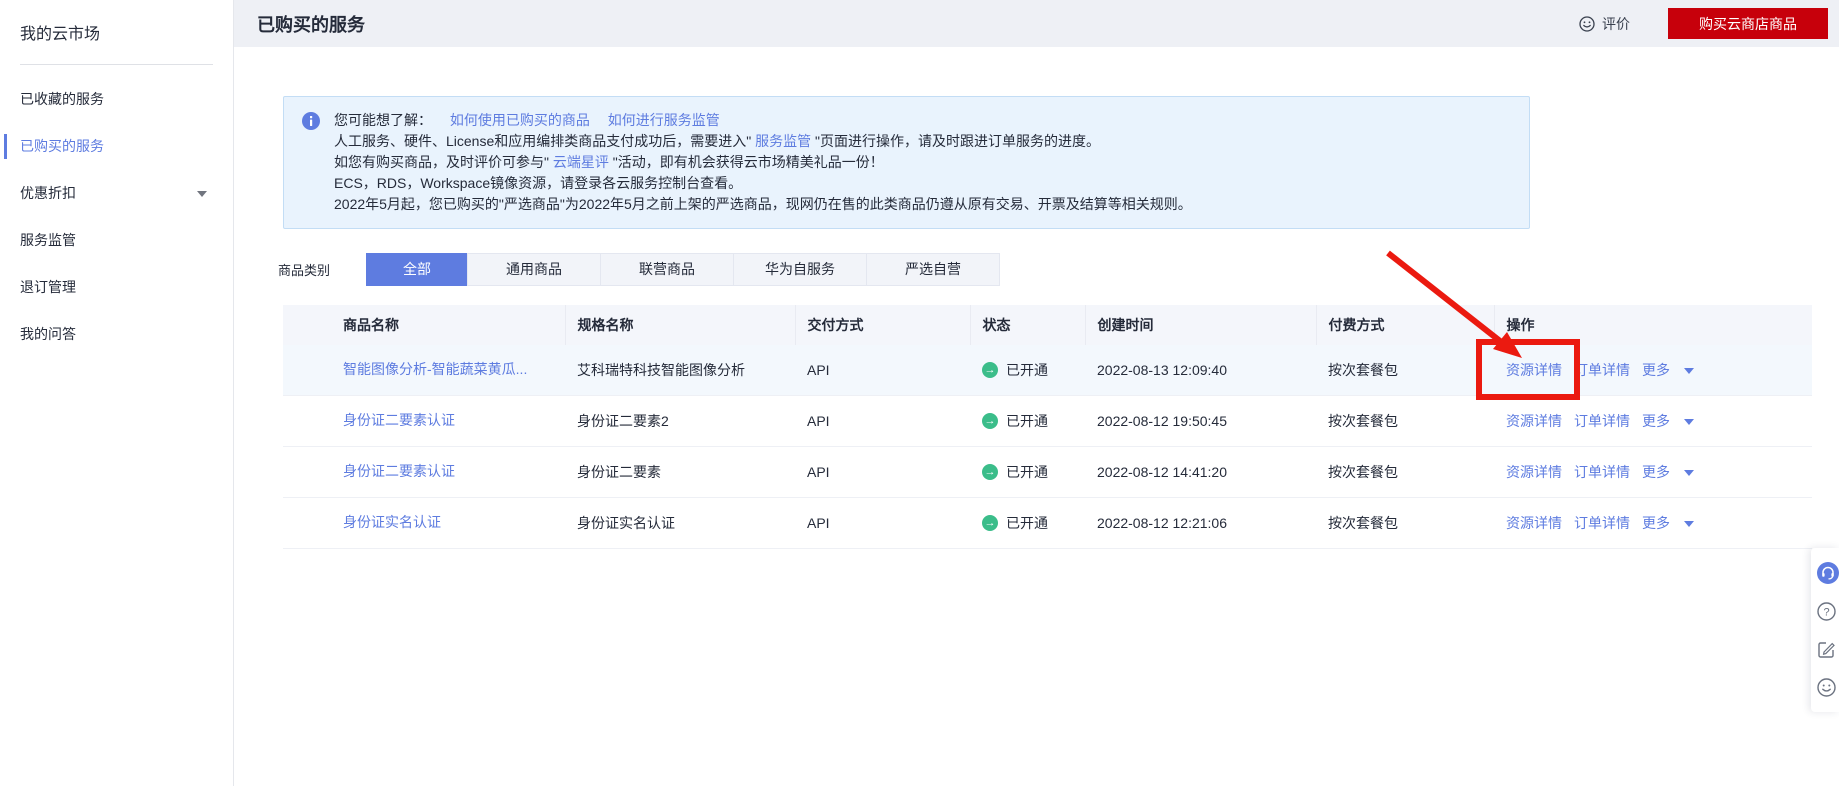  Describe the element at coordinates (882, 370) in the screenshot. I see `delivery-method: API` at that location.